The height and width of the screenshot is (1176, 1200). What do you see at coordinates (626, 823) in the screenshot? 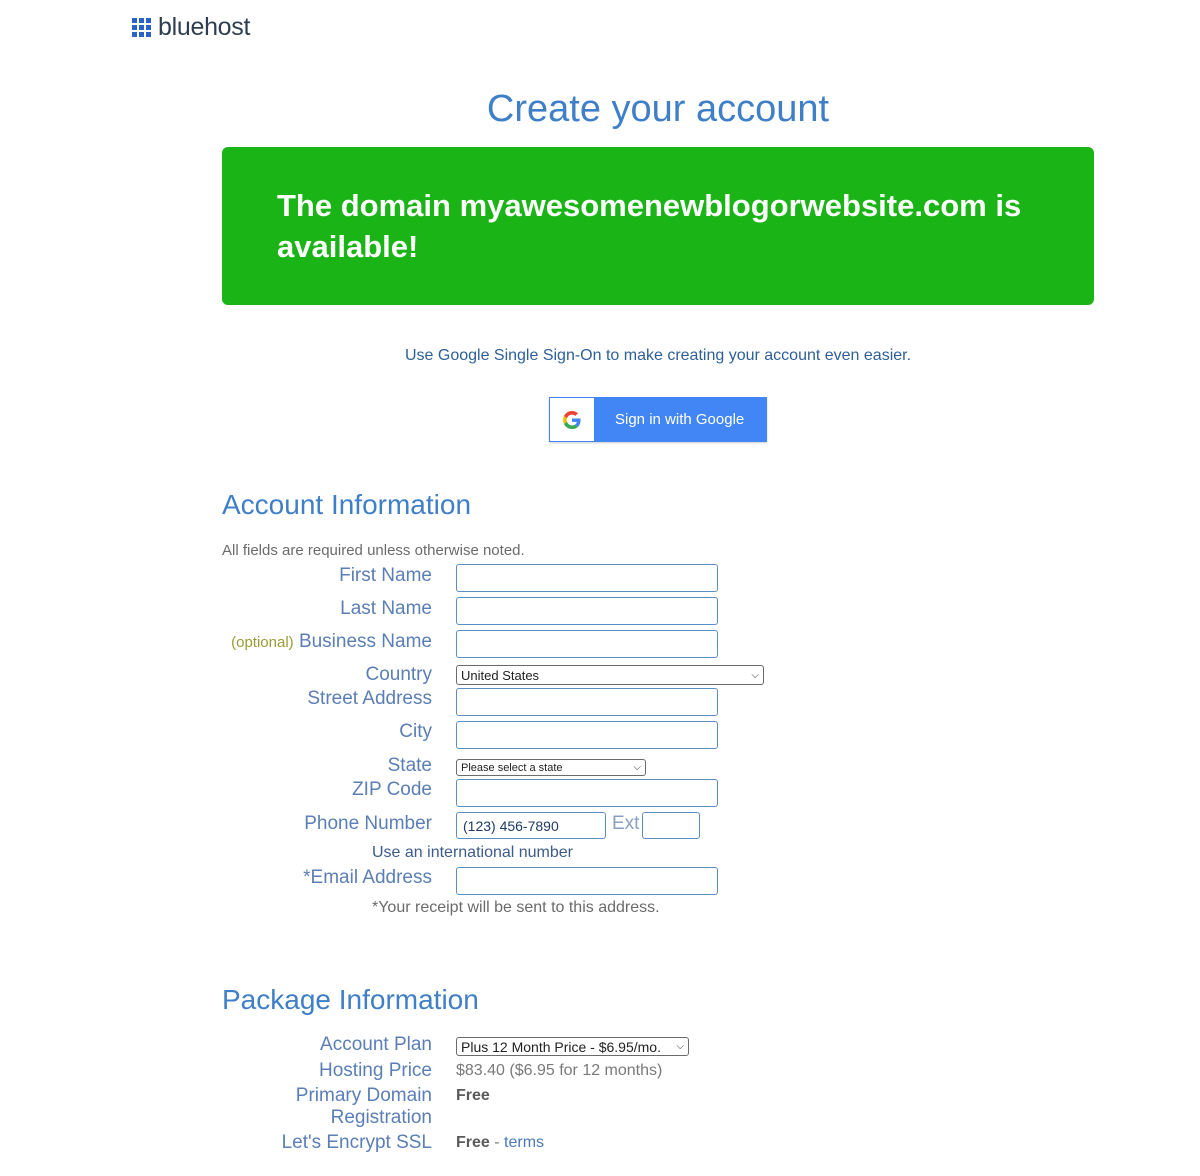
I see `ext-label: Ext` at bounding box center [626, 823].